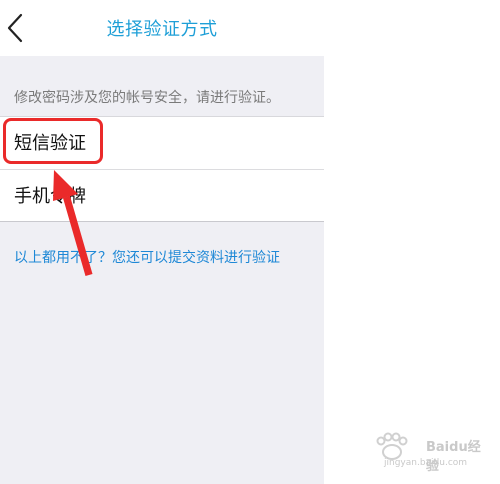 The image size is (500, 484). I want to click on watermark-name: Baidu经验, so click(453, 457).